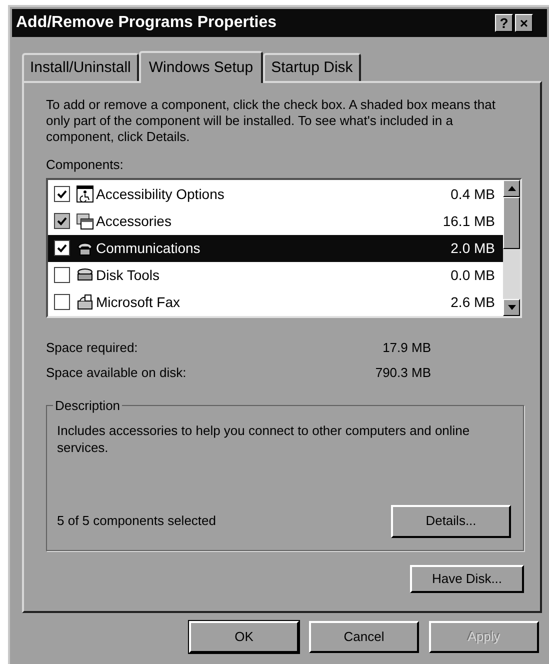 The image size is (549, 664). What do you see at coordinates (275, 248) in the screenshot?
I see `list-row: Communications 2.0 MB` at bounding box center [275, 248].